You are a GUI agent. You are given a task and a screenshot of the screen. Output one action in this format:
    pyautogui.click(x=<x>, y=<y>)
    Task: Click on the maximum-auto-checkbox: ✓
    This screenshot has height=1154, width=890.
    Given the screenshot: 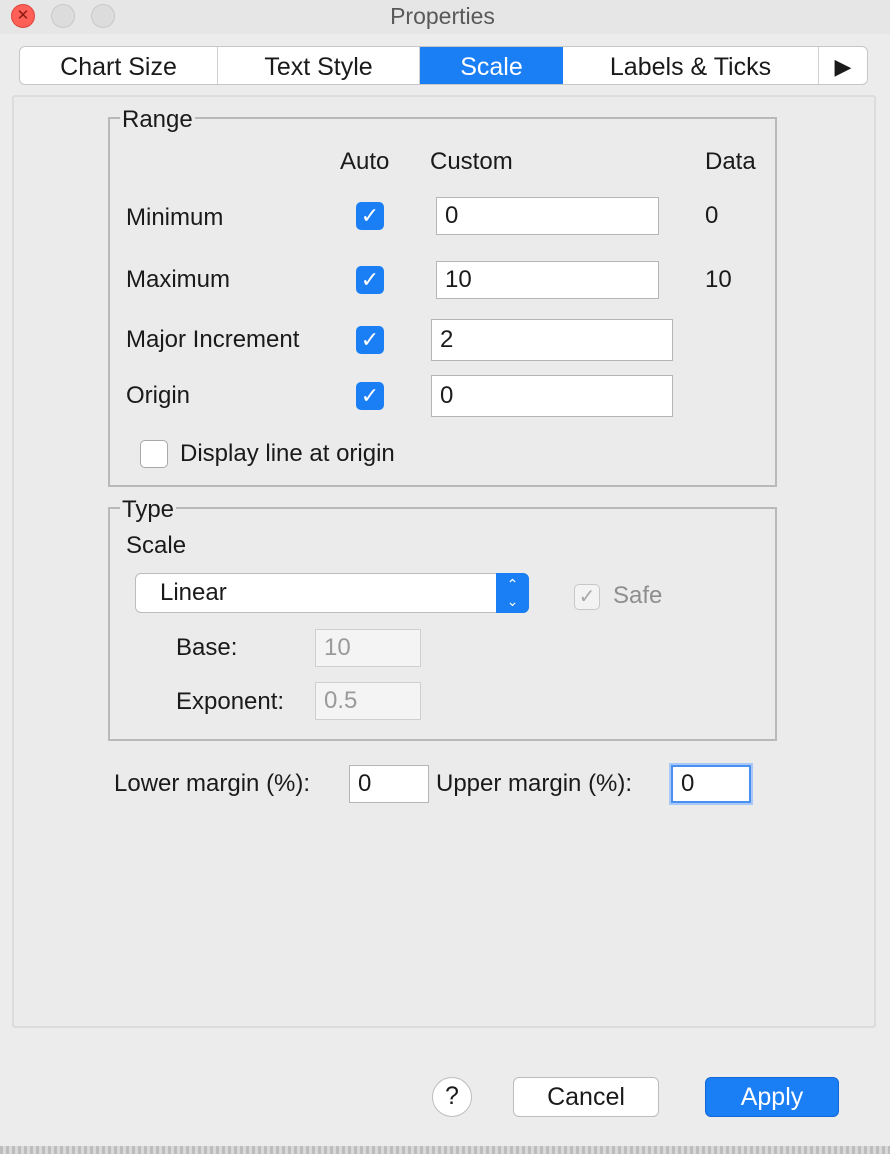 What is the action you would take?
    pyautogui.click(x=370, y=280)
    